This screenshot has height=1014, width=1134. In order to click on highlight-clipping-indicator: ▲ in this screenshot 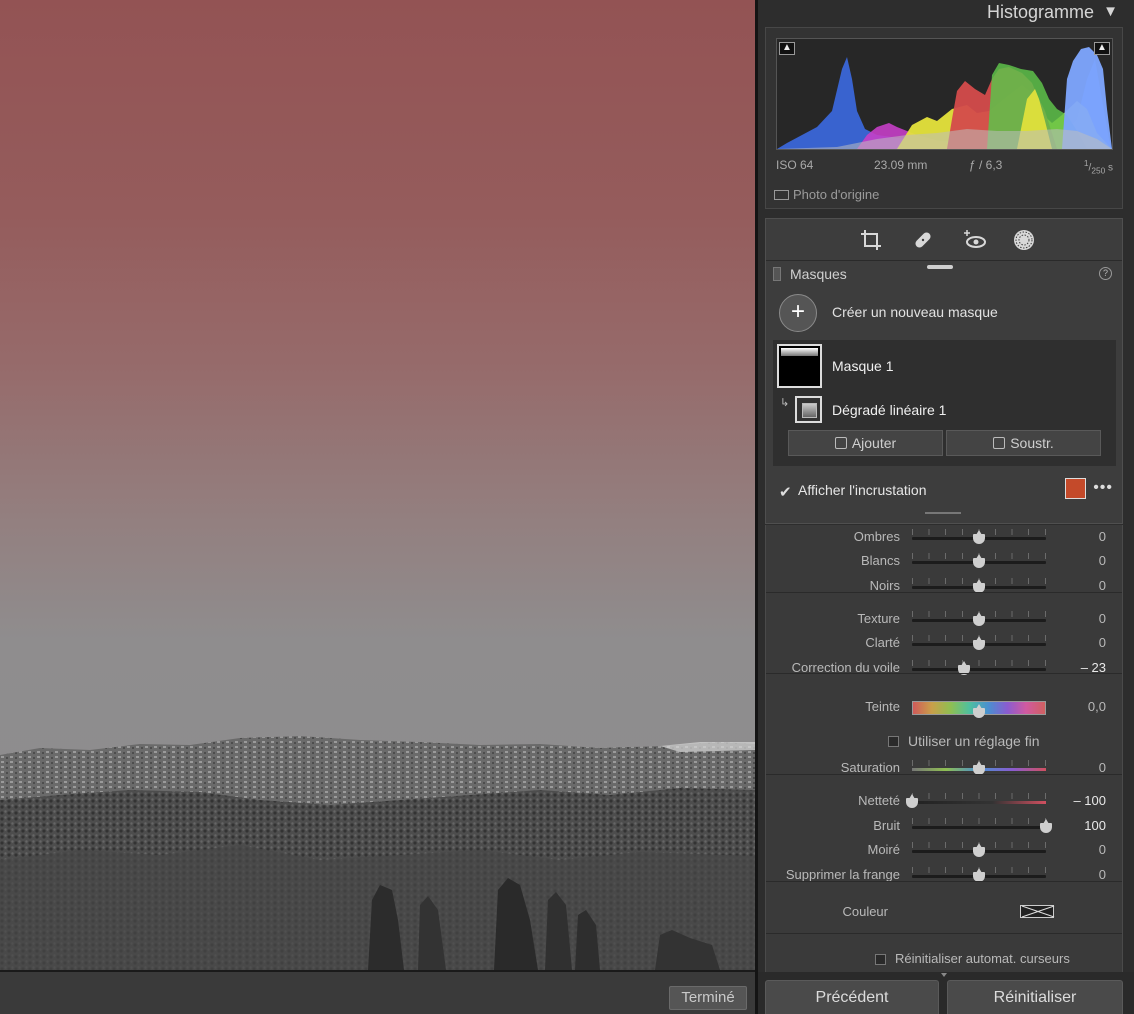, I will do `click(1102, 48)`.